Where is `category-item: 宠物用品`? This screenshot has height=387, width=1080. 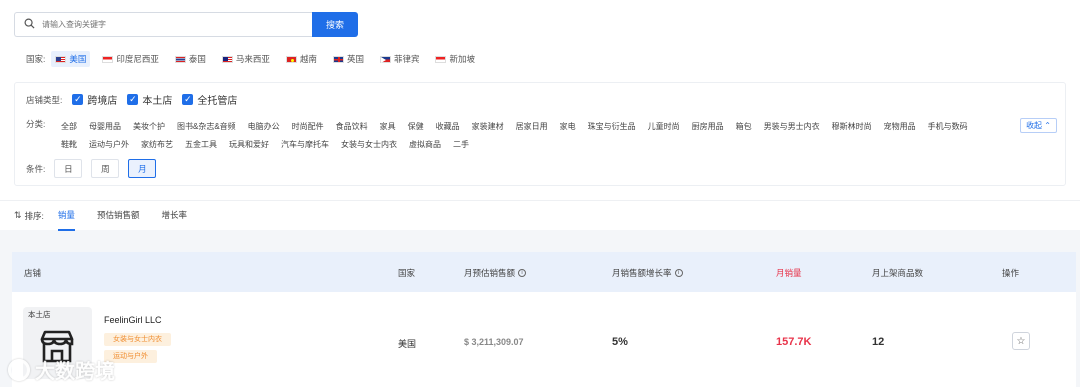
category-item: 宠物用品 is located at coordinates (900, 127).